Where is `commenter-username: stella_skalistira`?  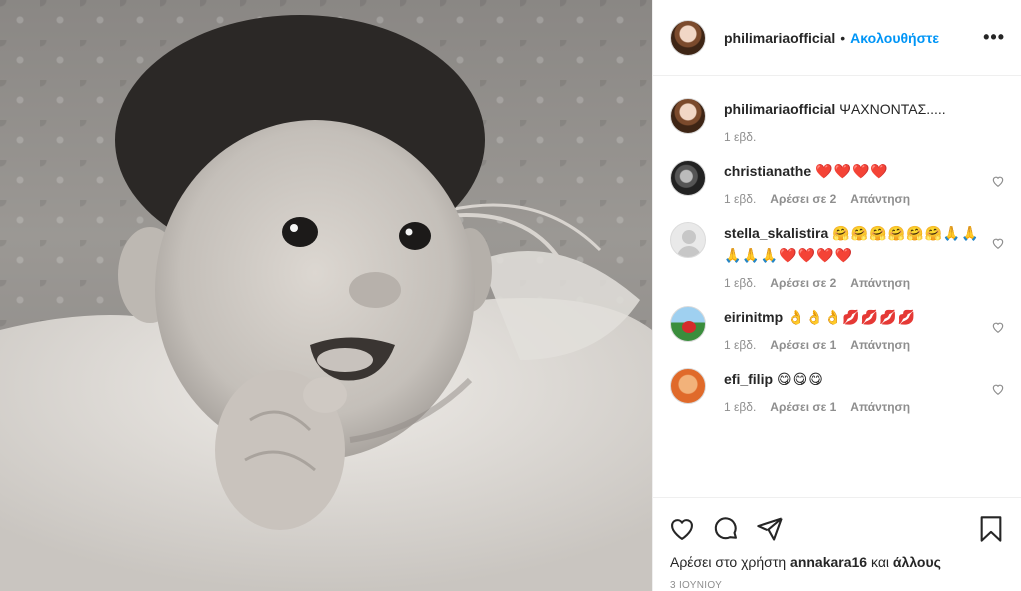
commenter-username: stella_skalistira is located at coordinates (776, 233).